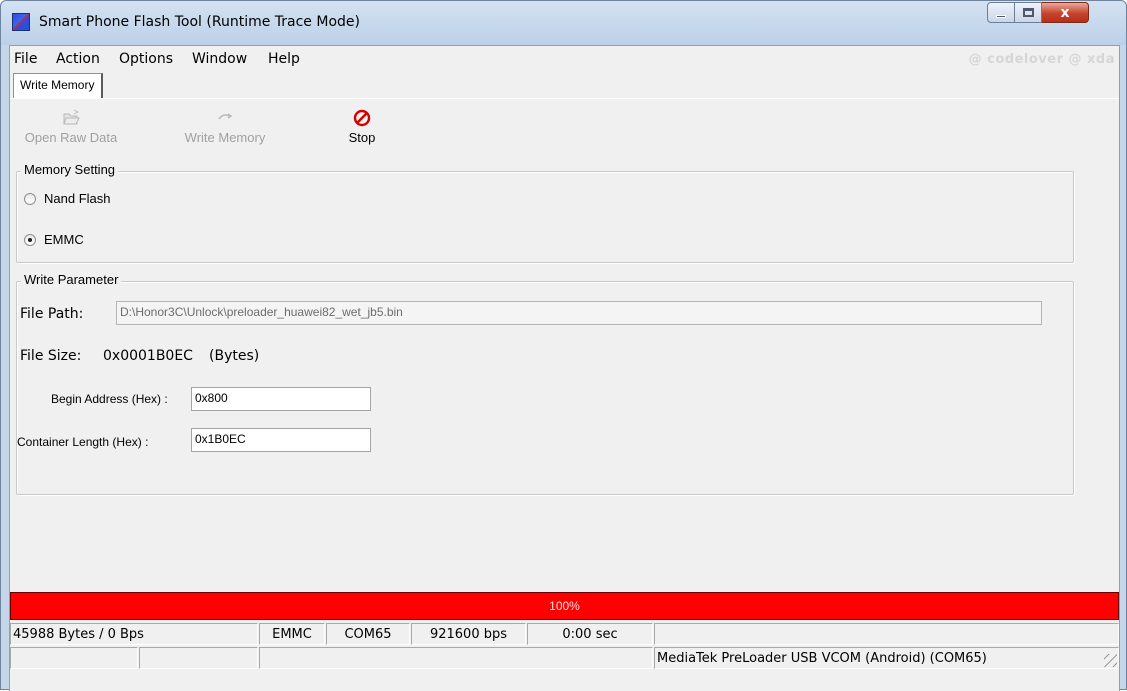 Image resolution: width=1127 pixels, height=691 pixels. I want to click on progress-text: 100%, so click(564, 606).